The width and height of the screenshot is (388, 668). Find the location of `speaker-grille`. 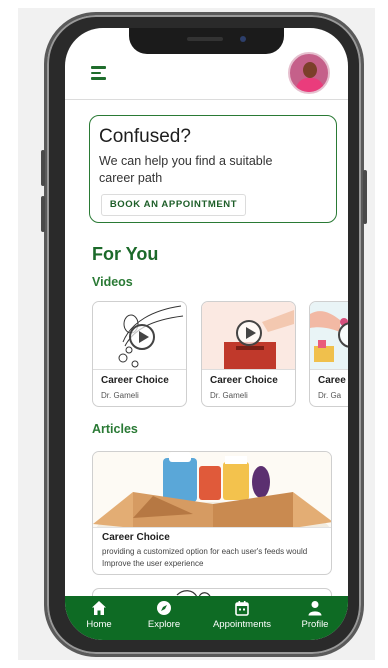

speaker-grille is located at coordinates (205, 39).